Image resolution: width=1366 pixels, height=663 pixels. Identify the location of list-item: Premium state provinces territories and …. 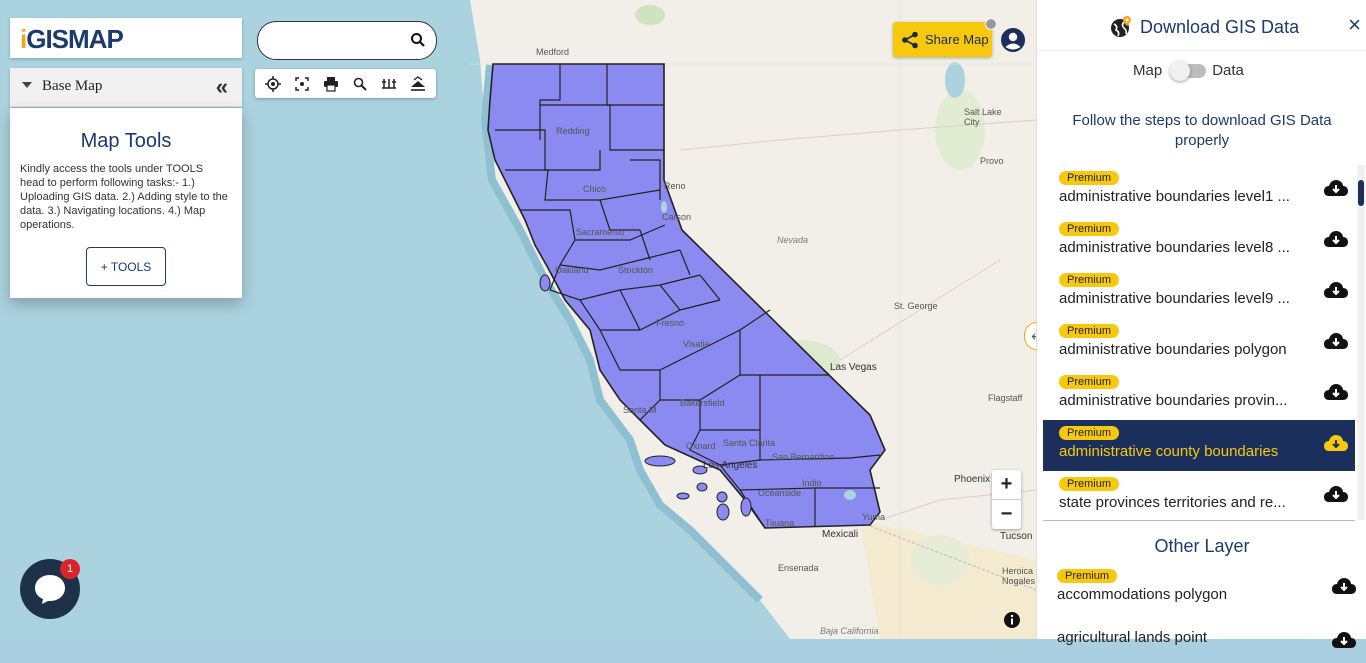
(1199, 496).